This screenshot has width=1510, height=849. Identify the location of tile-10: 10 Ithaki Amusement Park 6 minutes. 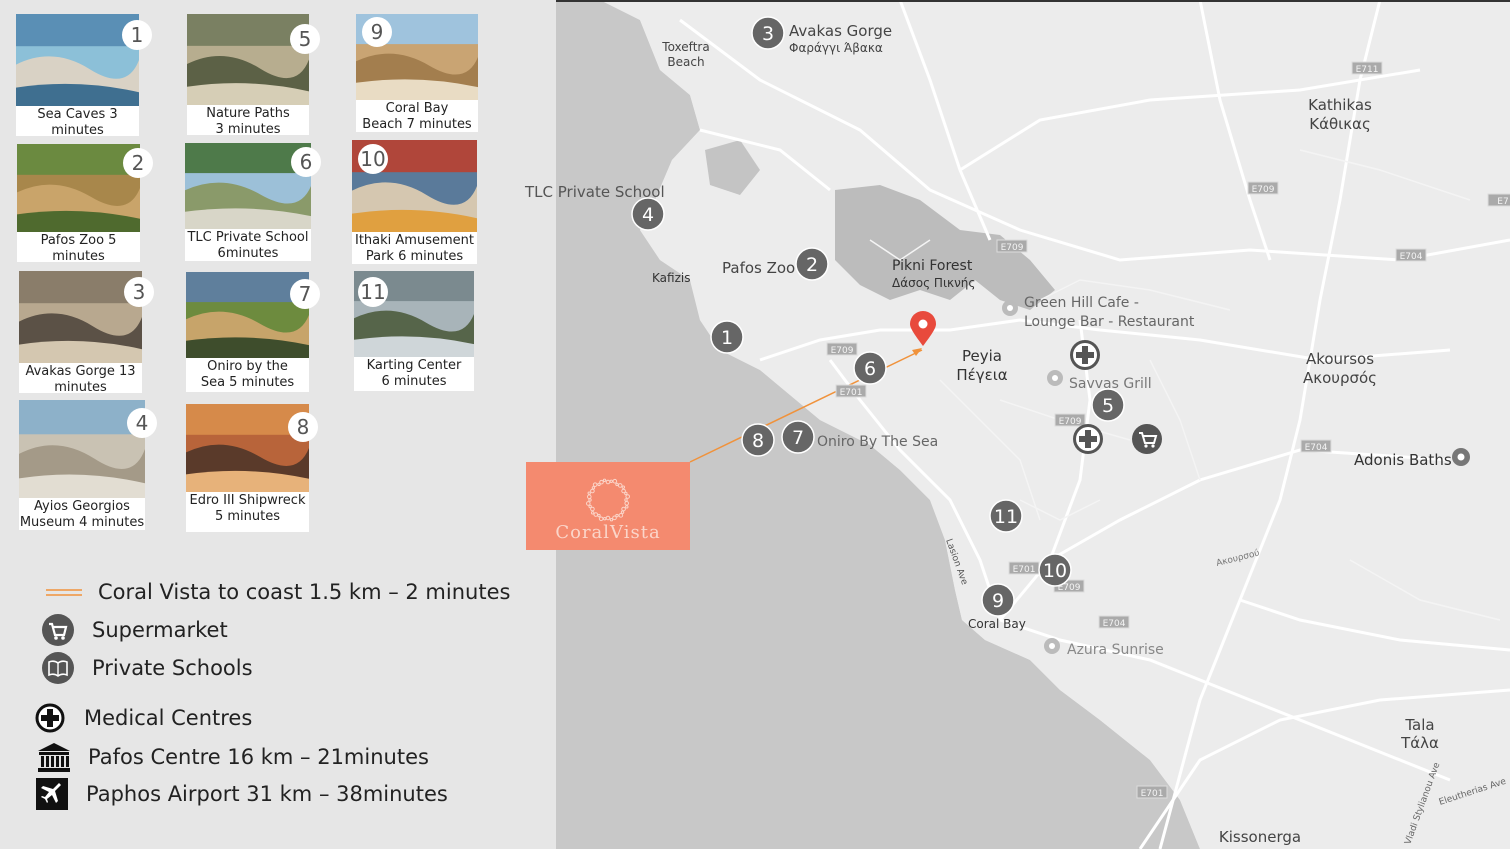
(414, 202).